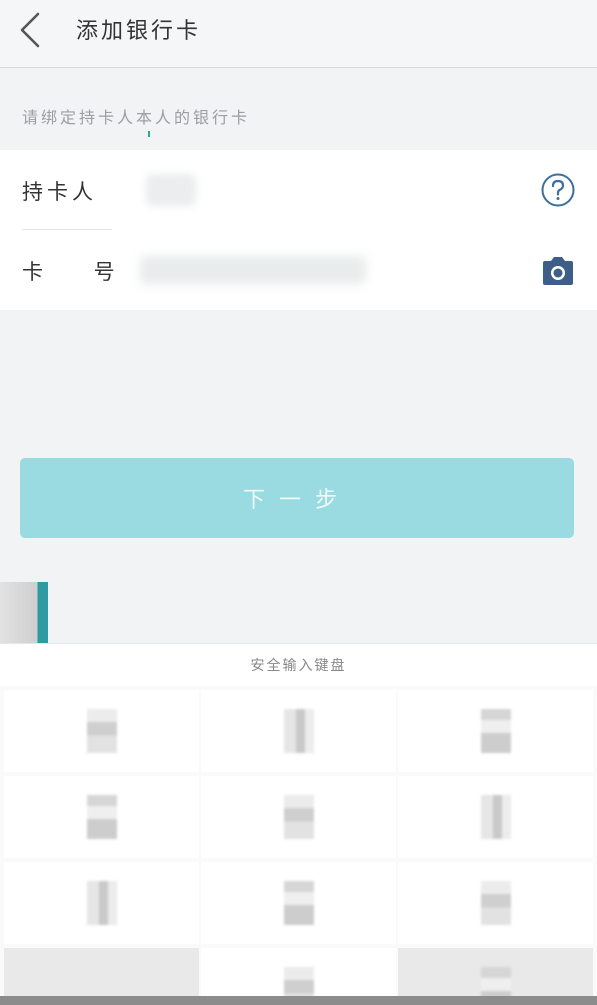 Image resolution: width=597 pixels, height=1005 pixels. Describe the element at coordinates (171, 190) in the screenshot. I see `cardholder-name-field` at that location.